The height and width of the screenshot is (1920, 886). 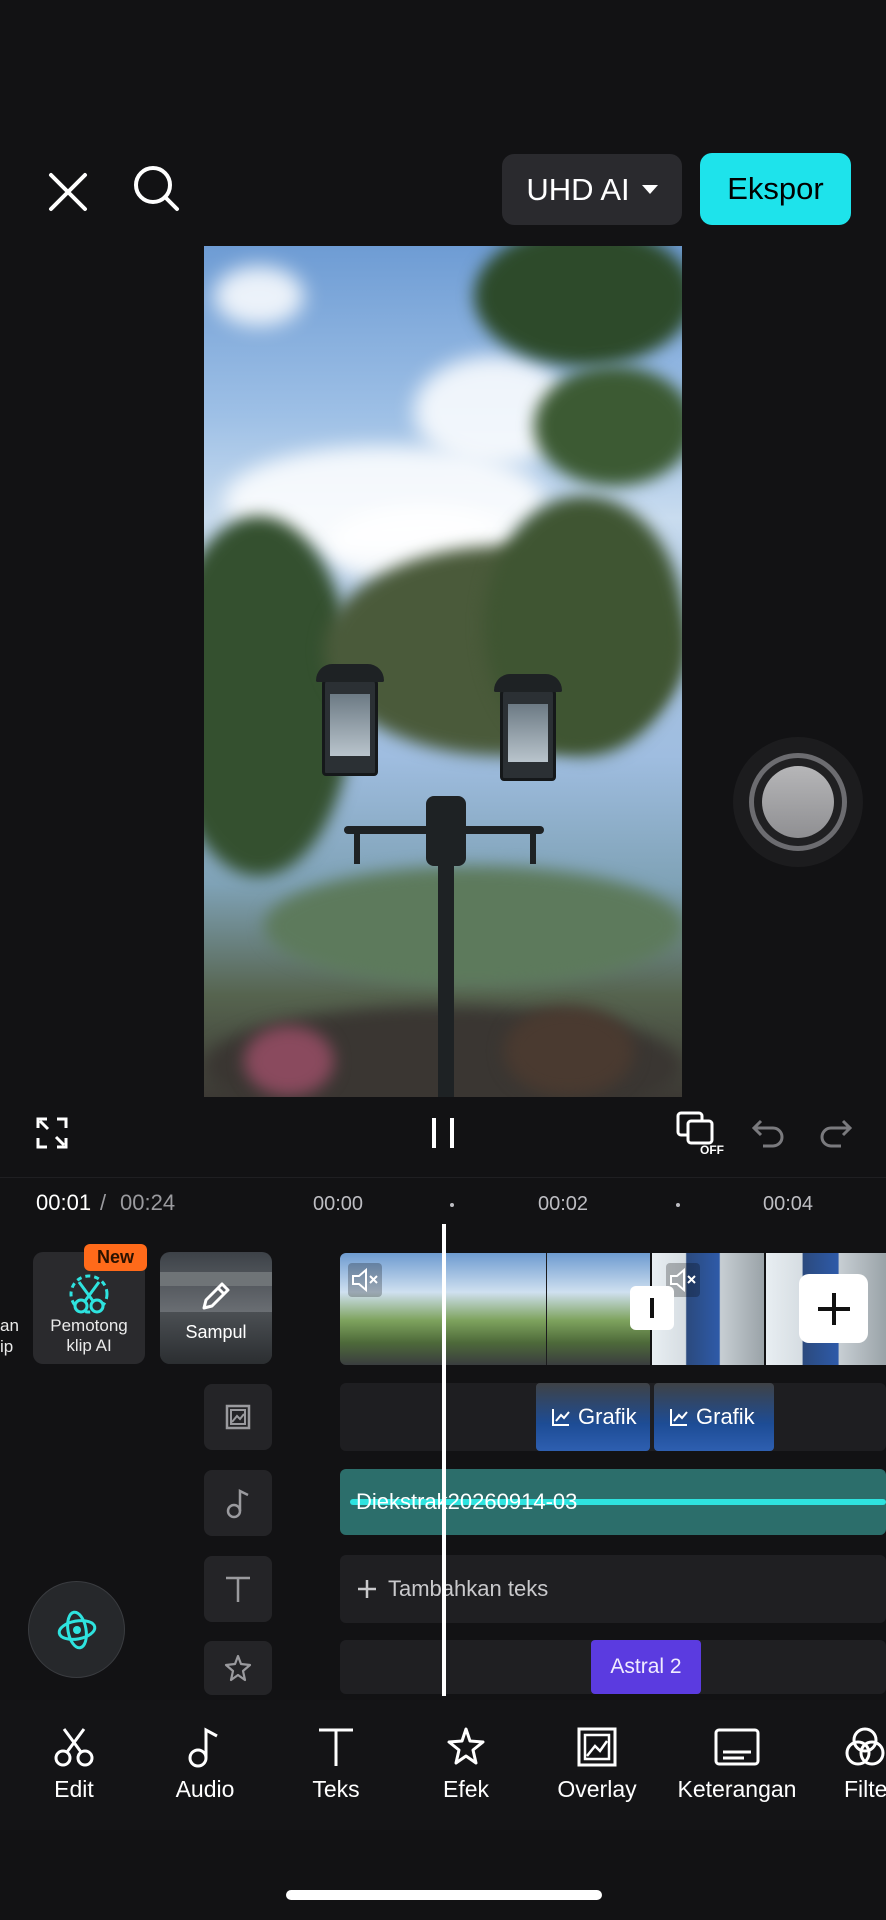 I want to click on close-icon, so click(x=68, y=192).